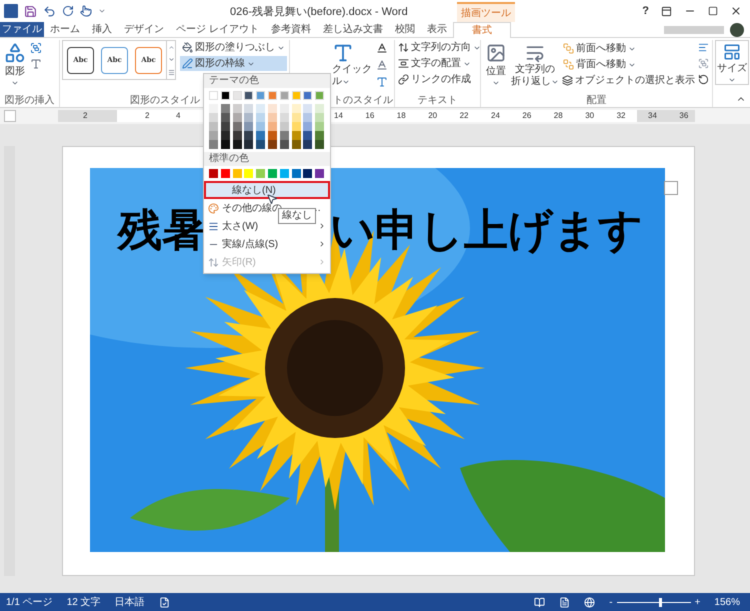 The image size is (750, 611). Describe the element at coordinates (737, 29) in the screenshot. I see `avatar-icon` at that location.